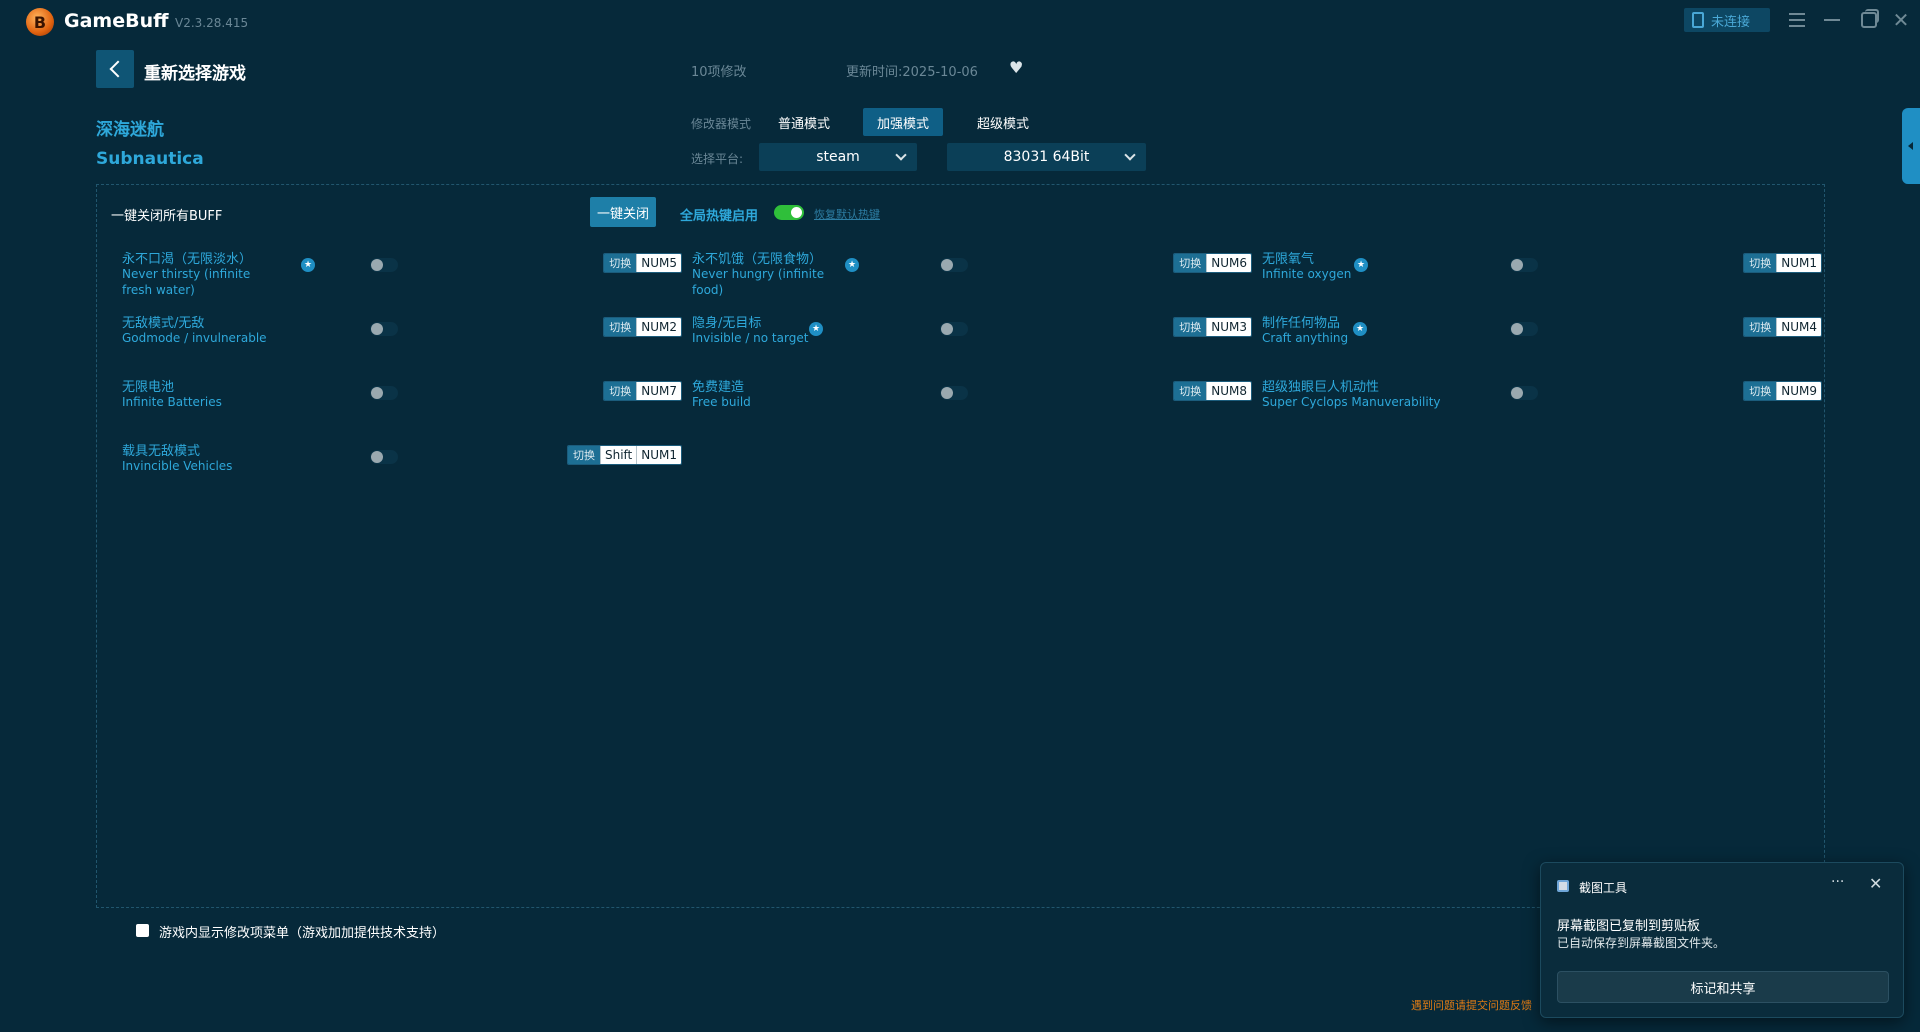 The width and height of the screenshot is (1920, 1032). I want to click on connection-button: 未连接, so click(1727, 20).